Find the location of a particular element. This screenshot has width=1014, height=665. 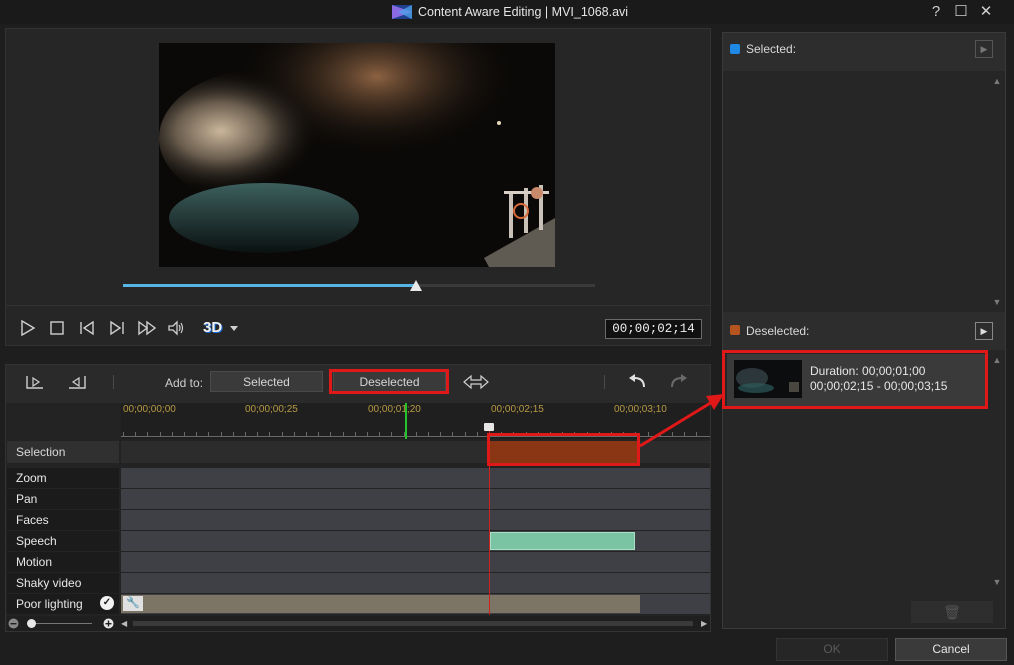

mark-out-icon is located at coordinates (77, 382).